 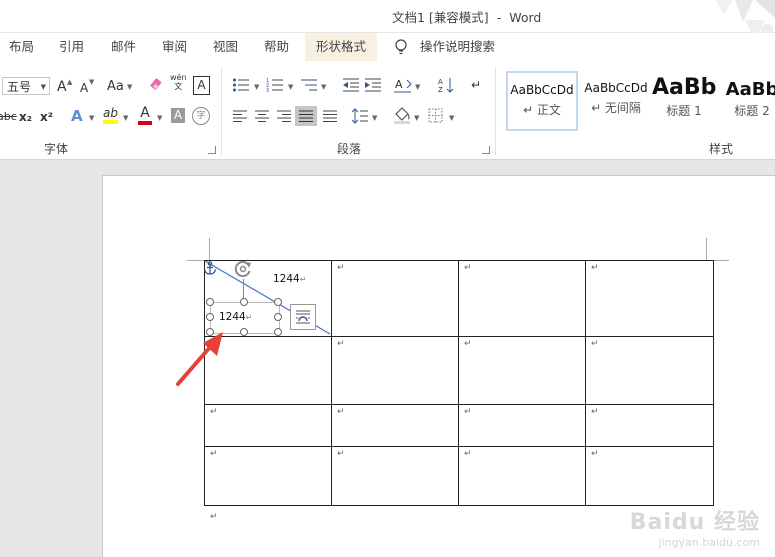 What do you see at coordinates (25, 117) in the screenshot?
I see `subscript-button: x₂` at bounding box center [25, 117].